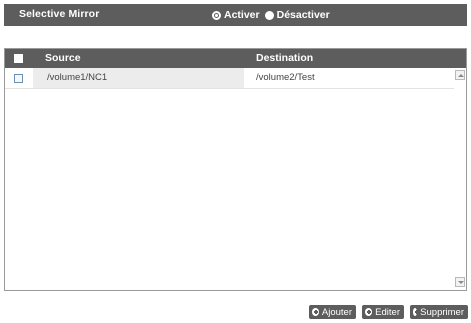 The image size is (471, 323). I want to click on selective-mirror-header: Selective Mirror Activer Désactiver, so click(235, 15).